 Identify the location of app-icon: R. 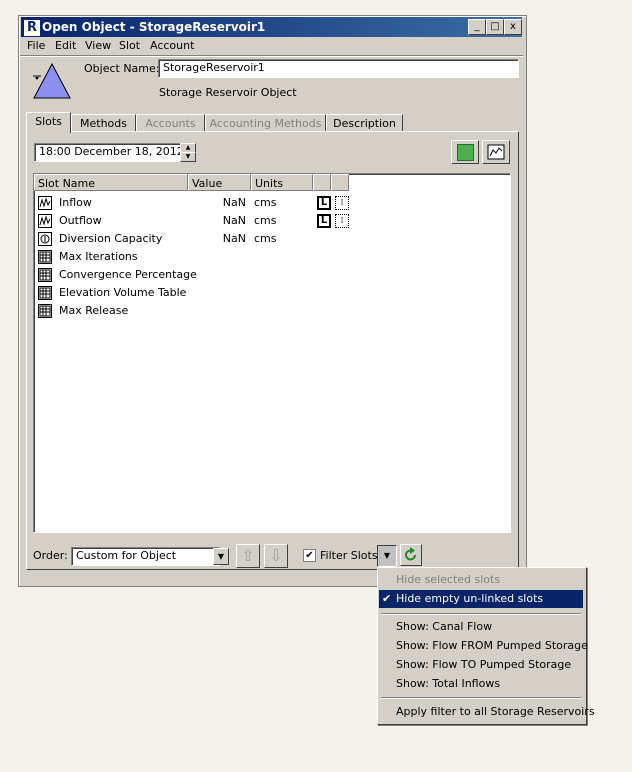
(32, 28).